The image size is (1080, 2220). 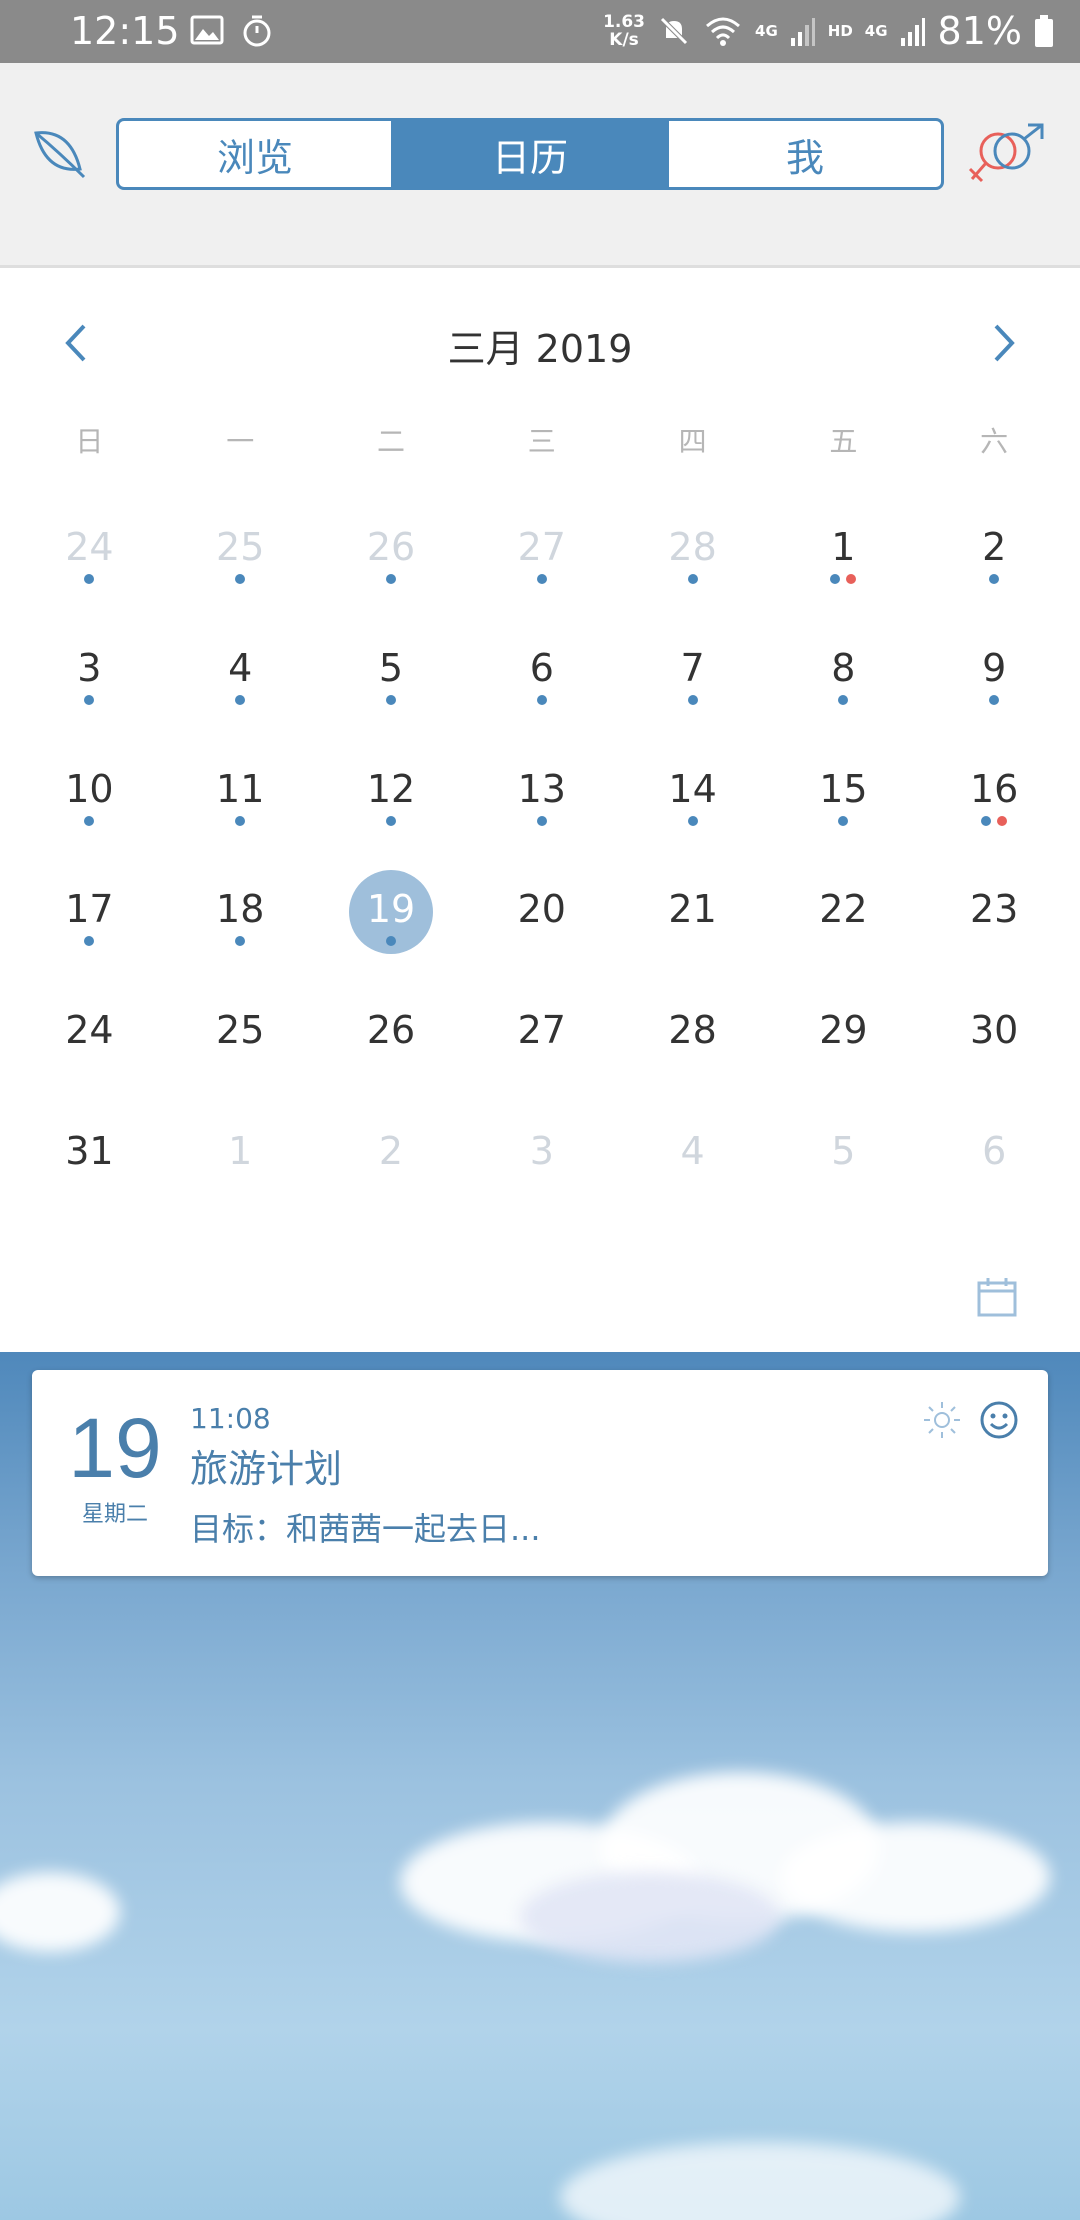 I want to click on day-cell: 21, so click(x=692, y=922).